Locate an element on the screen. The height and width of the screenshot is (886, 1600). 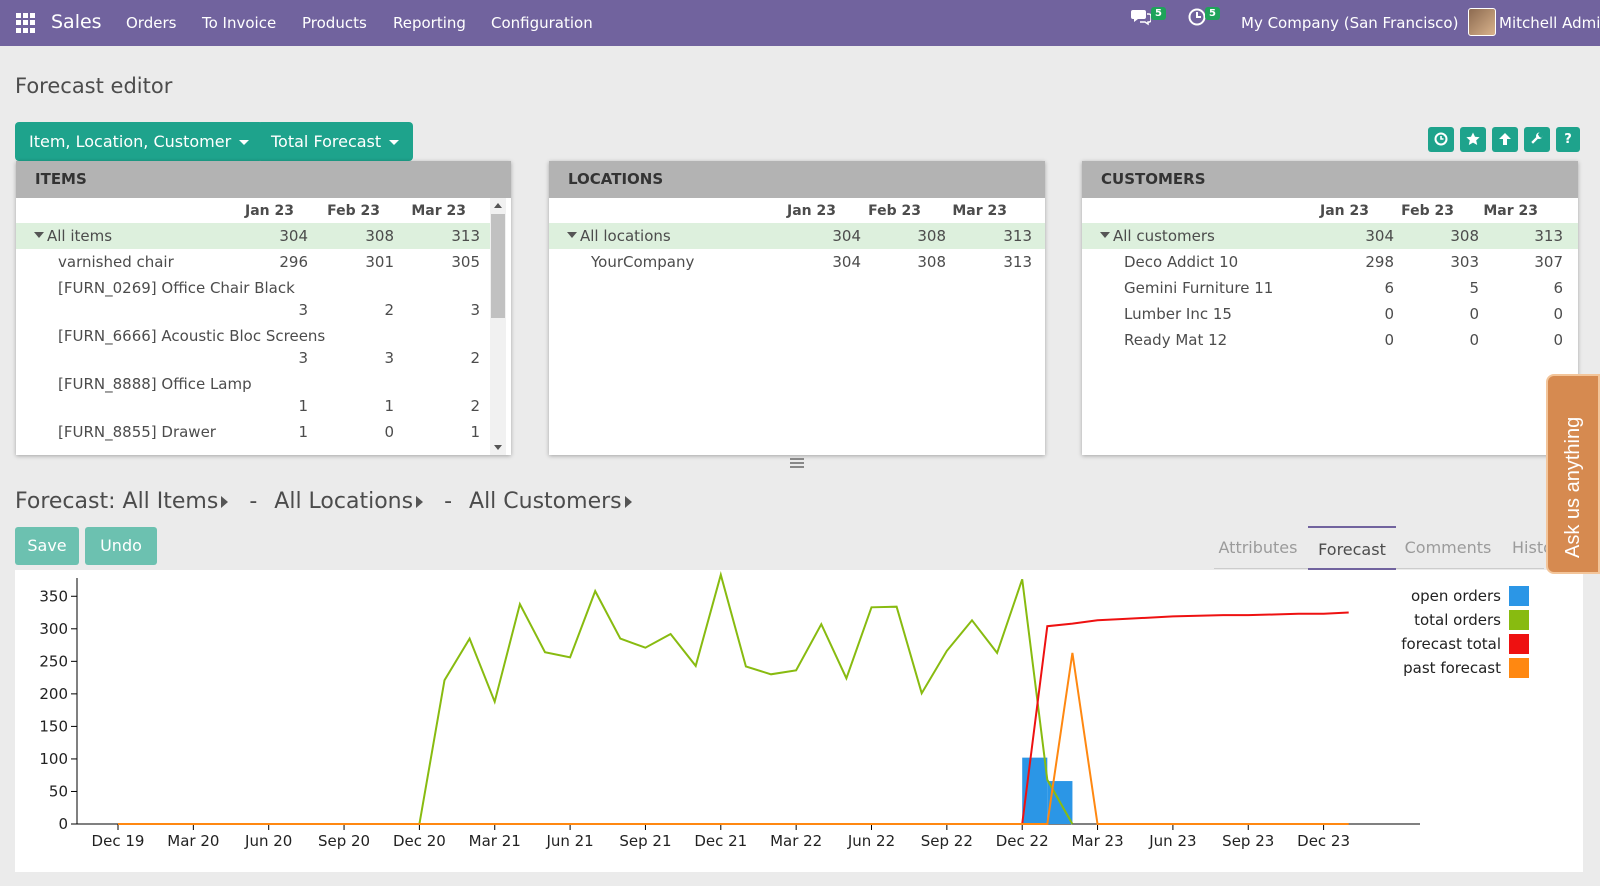
activities-icon is located at coordinates (1197, 19).